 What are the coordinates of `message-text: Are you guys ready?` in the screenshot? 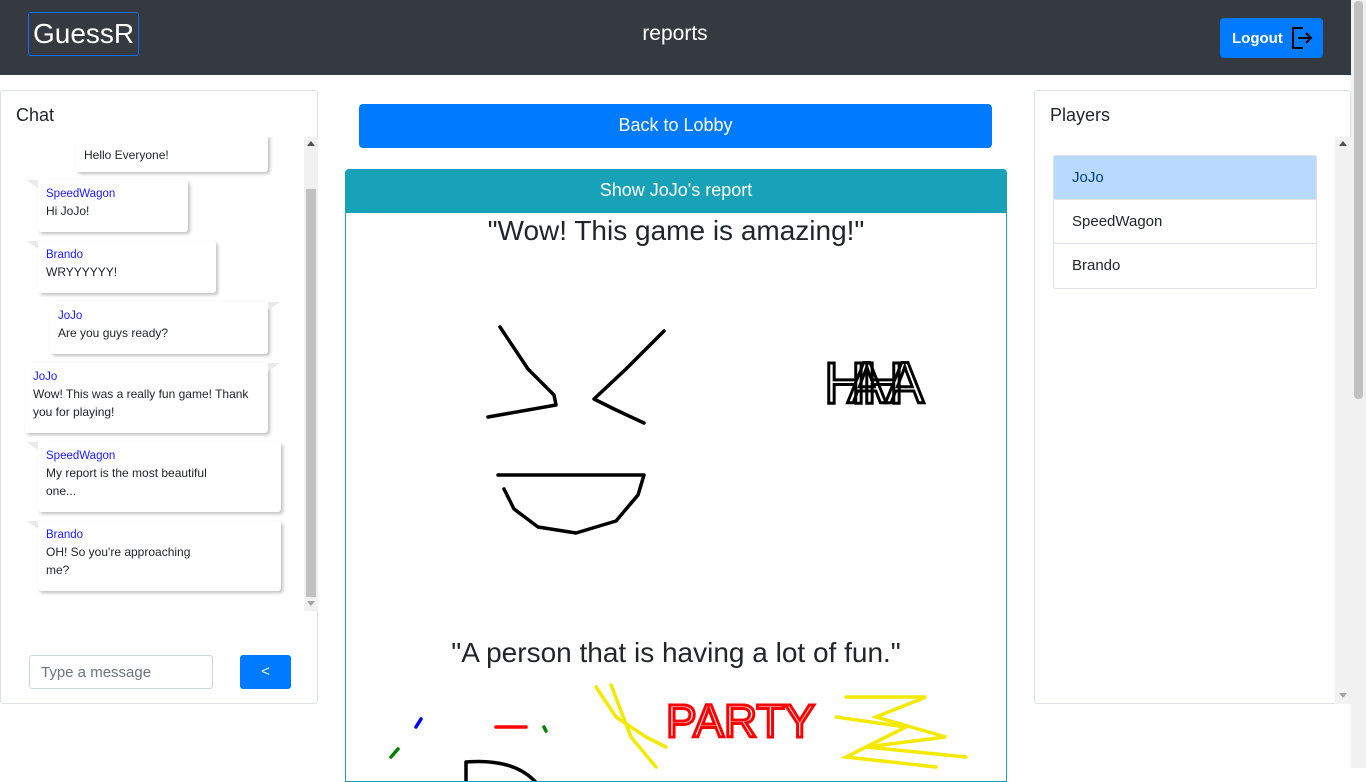 It's located at (113, 333).